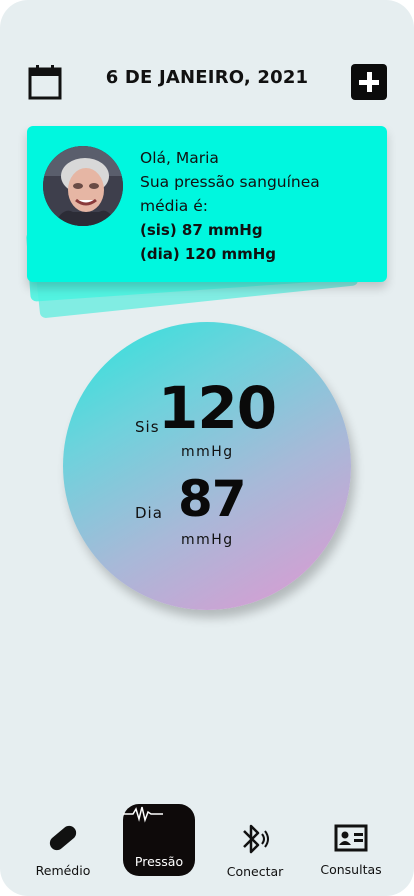 Image resolution: width=414 pixels, height=896 pixels. What do you see at coordinates (351, 838) in the screenshot?
I see `id-card-icon` at bounding box center [351, 838].